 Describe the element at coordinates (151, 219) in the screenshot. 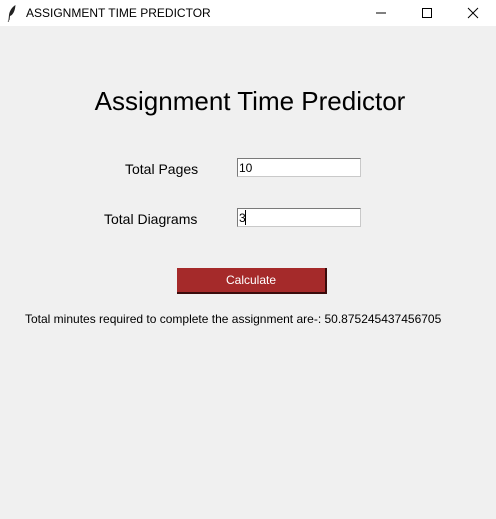

I see `total-diagrams-label: Total Diagrams` at that location.